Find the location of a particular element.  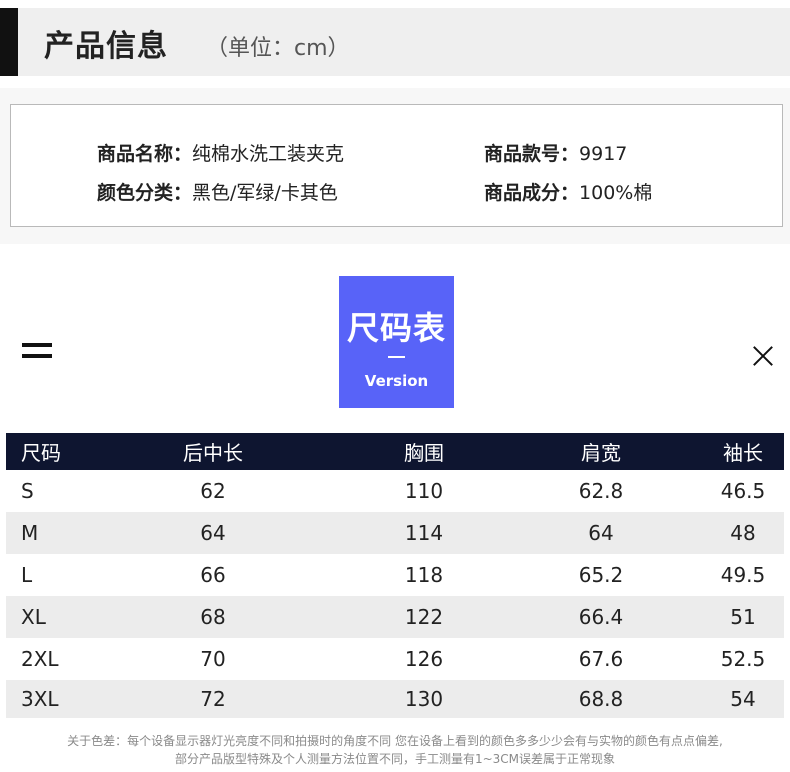

header-sleeve: 袖长 is located at coordinates (743, 451).